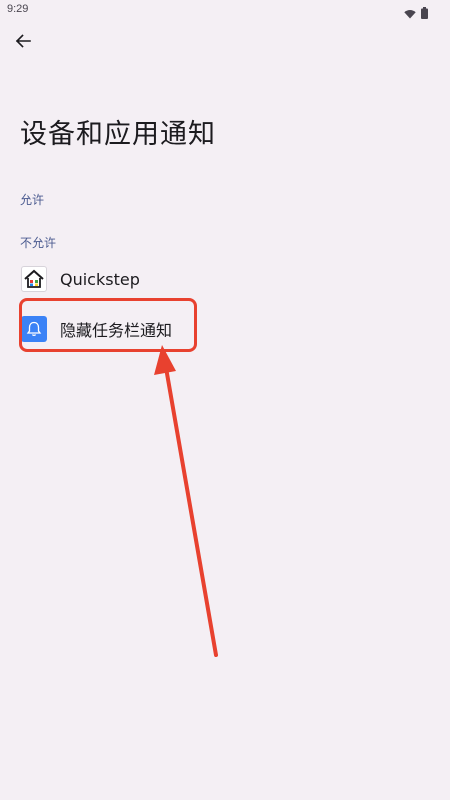 Image resolution: width=450 pixels, height=800 pixels. I want to click on arrow-left-icon, so click(23, 43).